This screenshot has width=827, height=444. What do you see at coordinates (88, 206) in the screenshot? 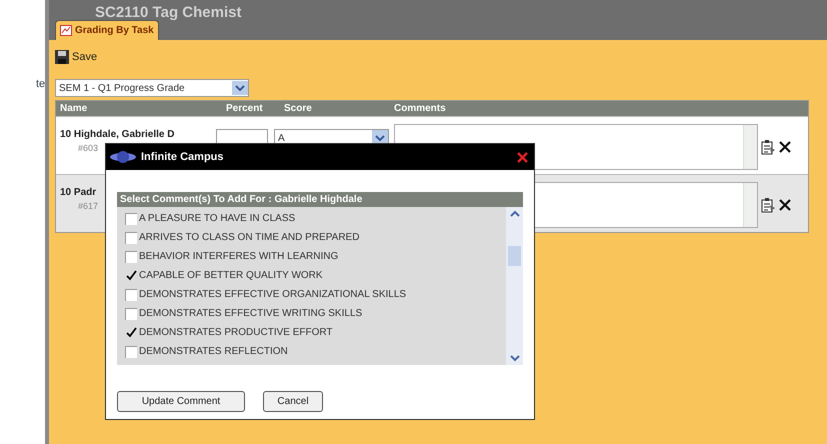
I see `student-id: #617` at bounding box center [88, 206].